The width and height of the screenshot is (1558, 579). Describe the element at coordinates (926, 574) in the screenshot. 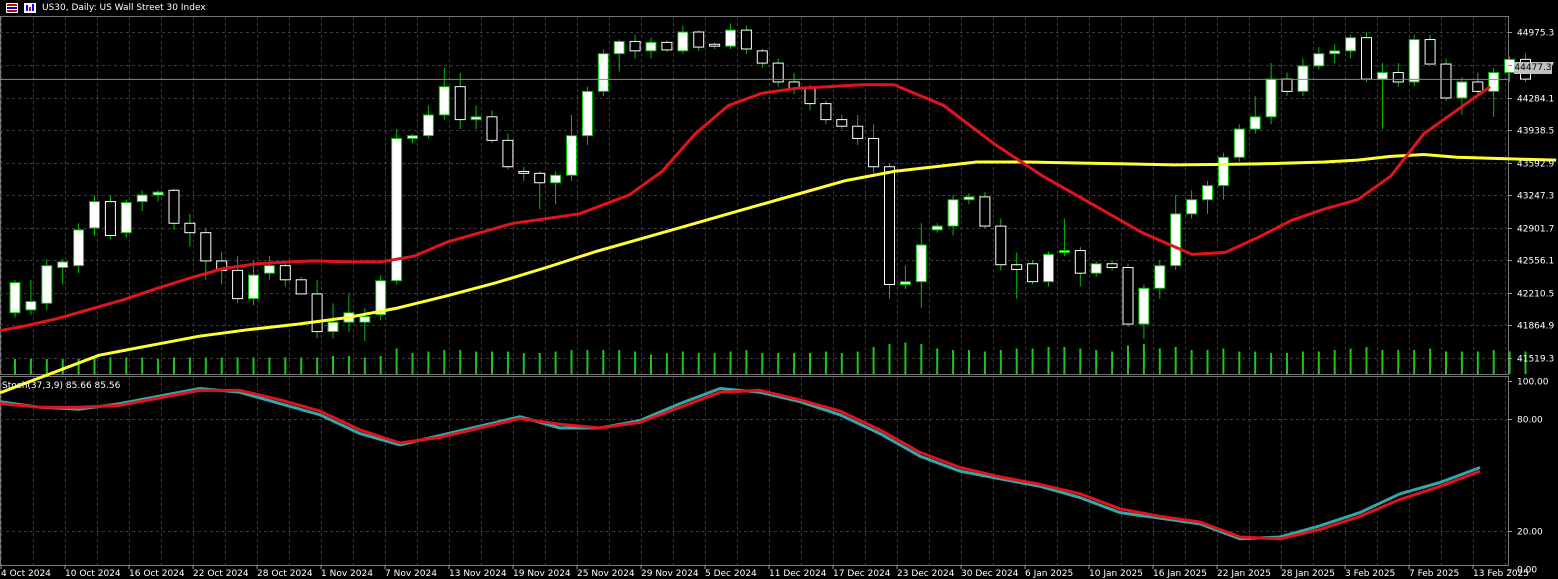

I see `date-axis-label: 23 Dec 2024` at that location.